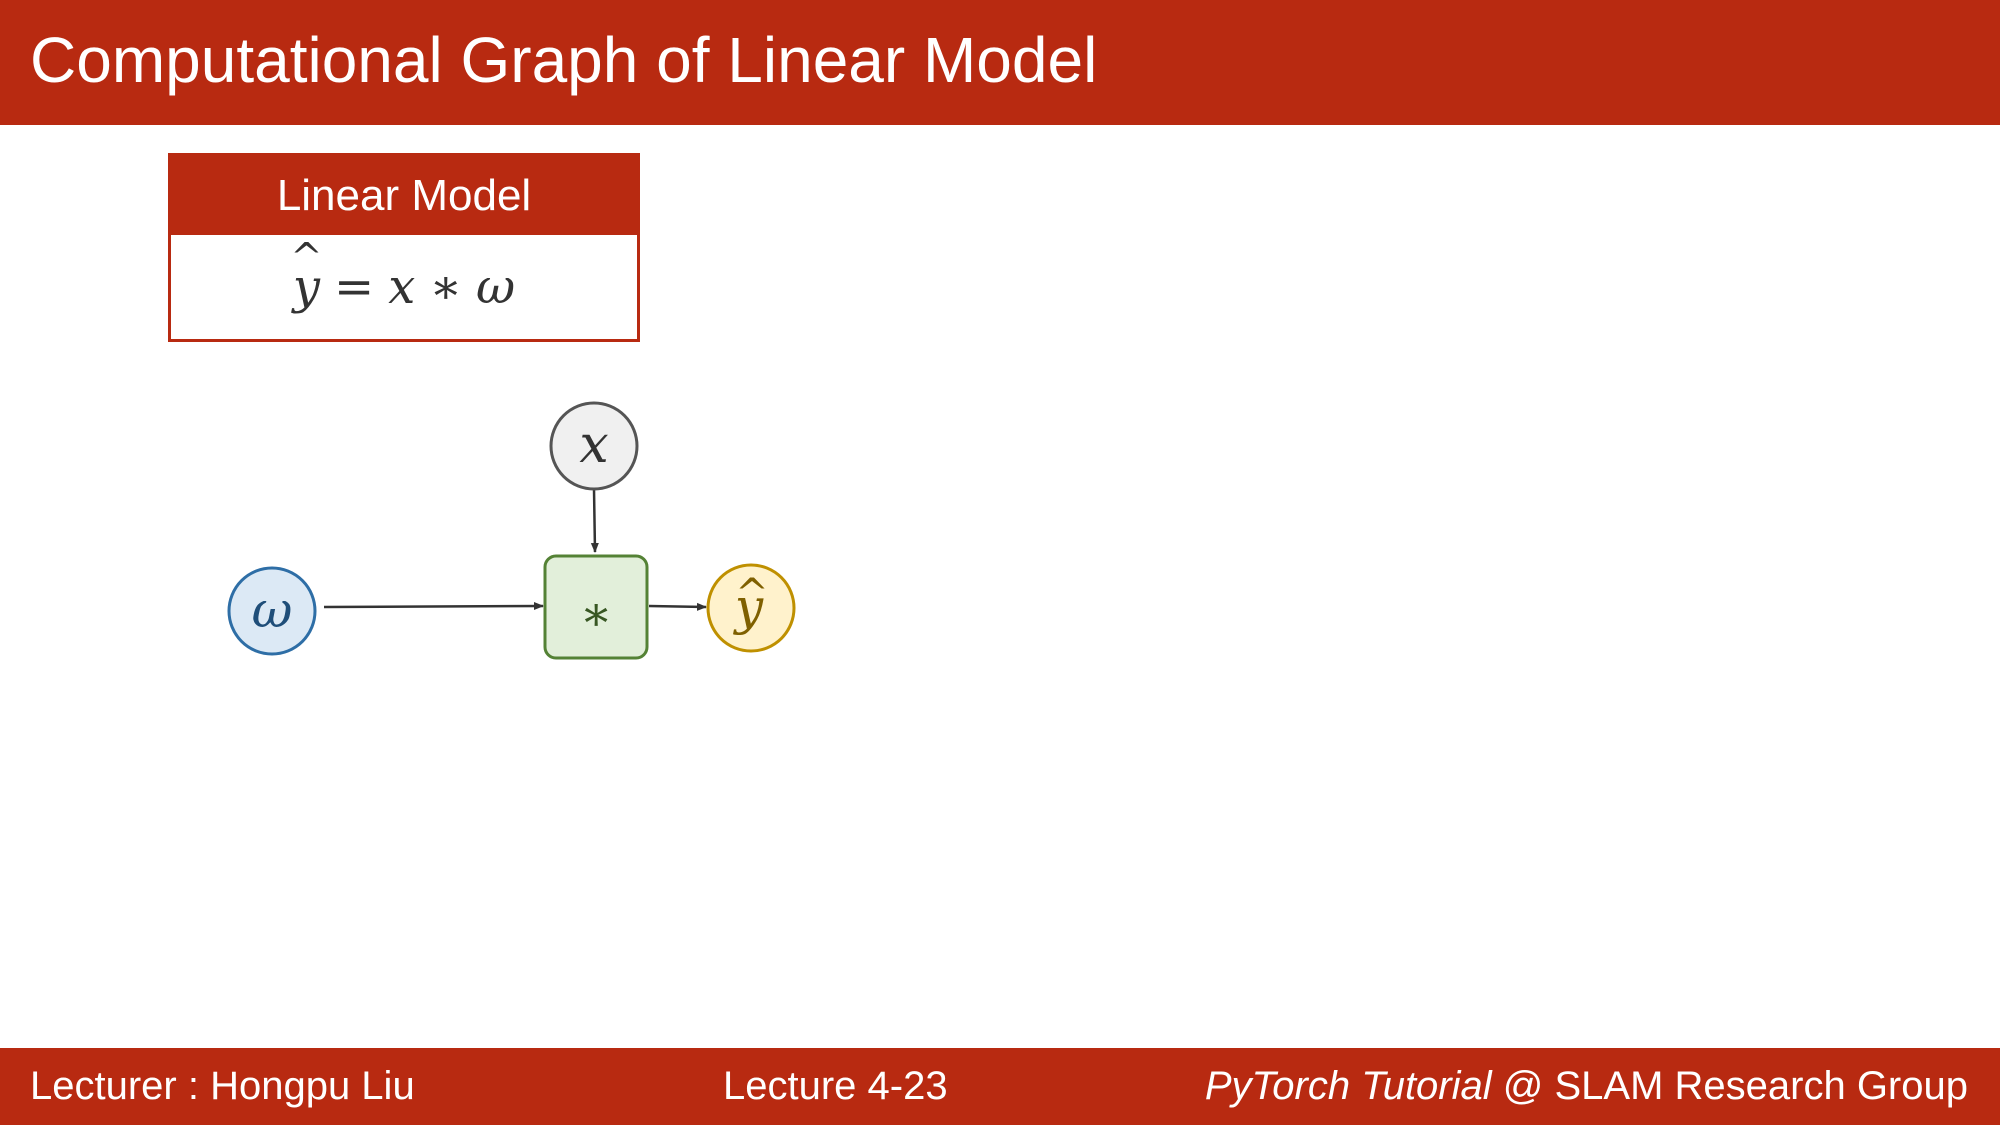  Describe the element at coordinates (1729, 1086) in the screenshot. I see `footer-group: @ SLAM Research Group` at that location.